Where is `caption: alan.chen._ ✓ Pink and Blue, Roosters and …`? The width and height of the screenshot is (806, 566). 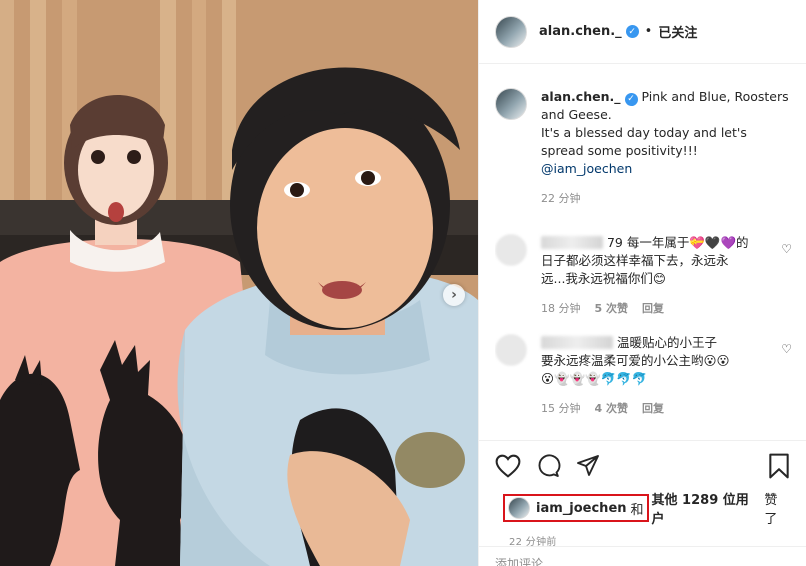
caption: alan.chen._ ✓ Pink and Blue, Roosters and … is located at coordinates (643, 148).